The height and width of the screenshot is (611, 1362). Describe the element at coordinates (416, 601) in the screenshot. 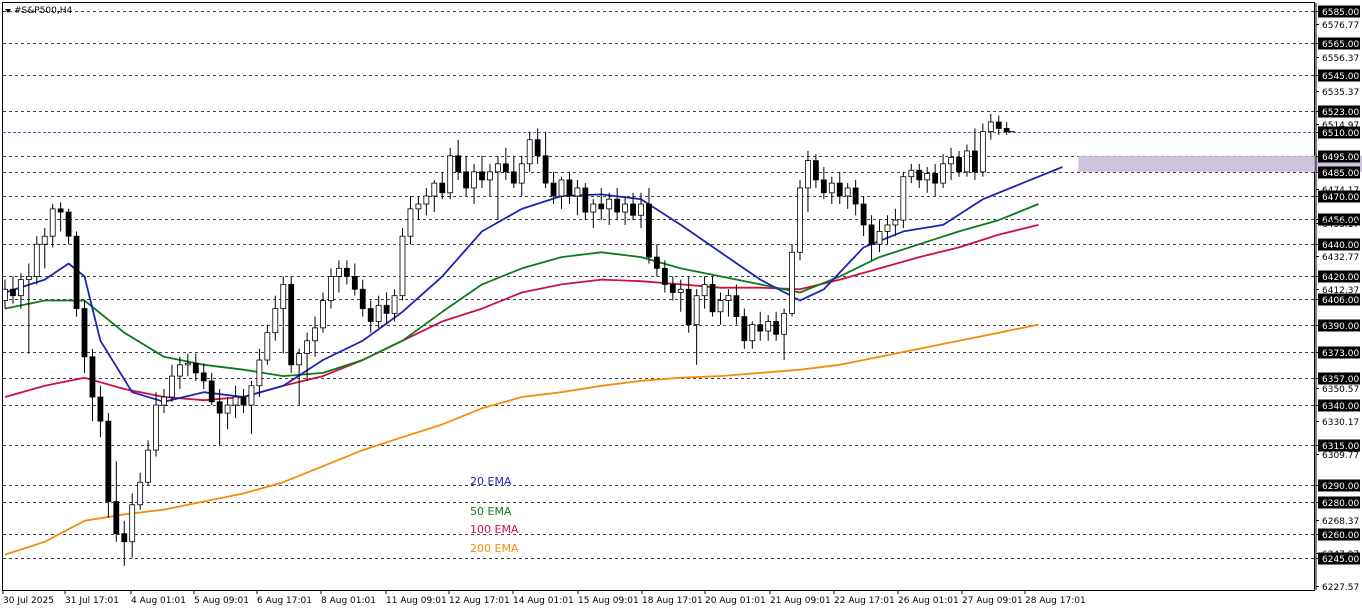

I see `time-label: 11 Aug 09:01` at that location.